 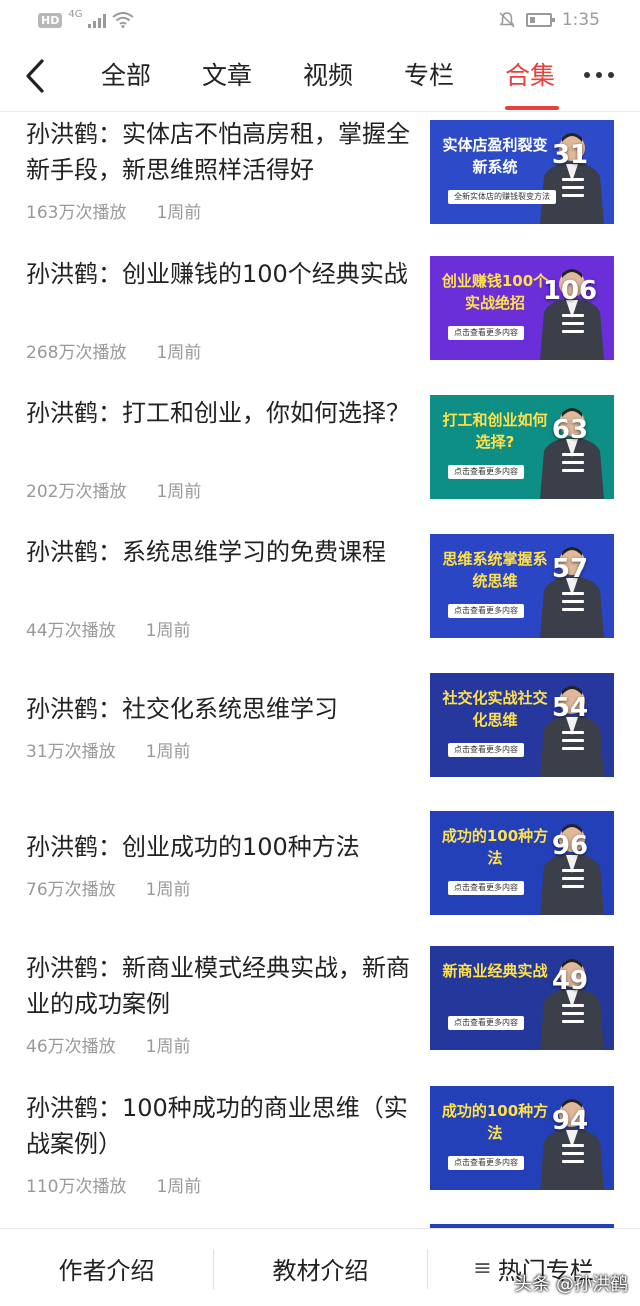 I want to click on signal-icon, so click(x=97, y=20).